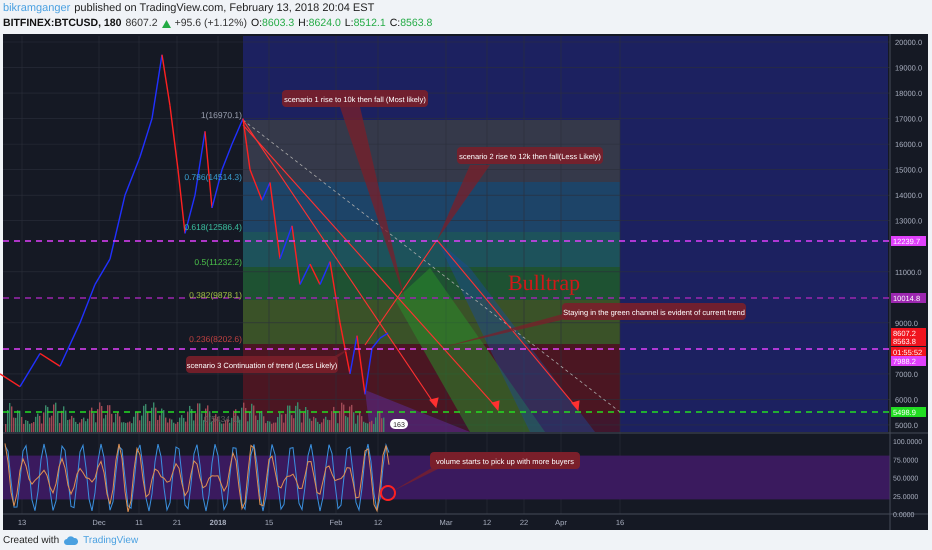 The height and width of the screenshot is (550, 932). What do you see at coordinates (221, 115) in the screenshot?
I see `fib-level-label: 1(16970.1)` at bounding box center [221, 115].